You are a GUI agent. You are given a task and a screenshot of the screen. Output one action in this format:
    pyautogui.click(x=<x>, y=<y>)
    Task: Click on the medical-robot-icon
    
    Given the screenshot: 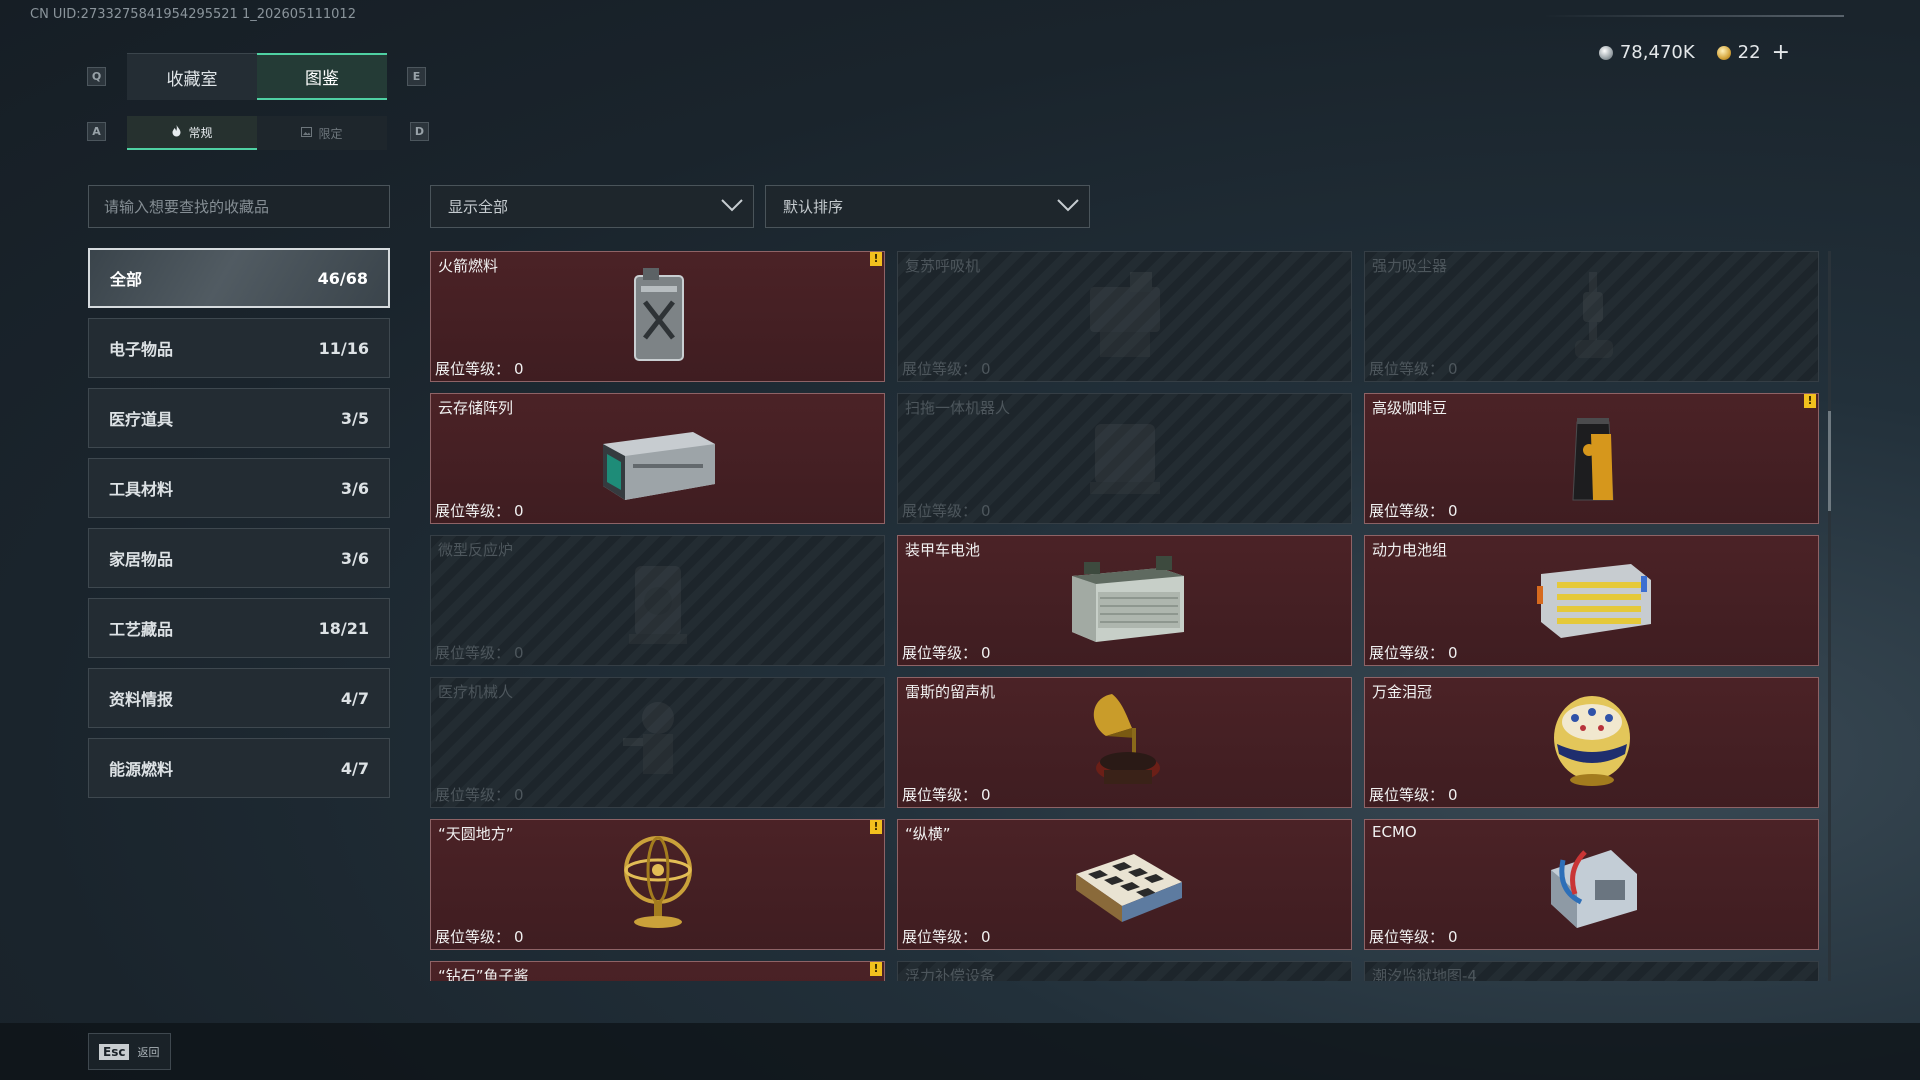 What is the action you would take?
    pyautogui.click(x=658, y=743)
    